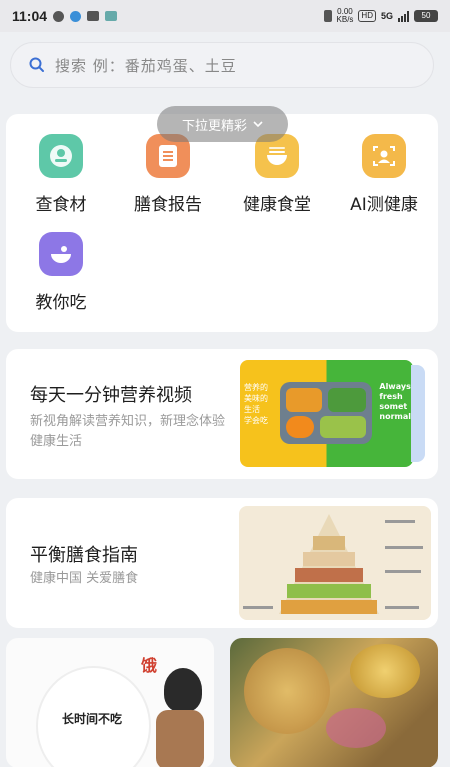 This screenshot has height=767, width=450. What do you see at coordinates (334, 702) in the screenshot?
I see `flower-tea-image` at bounding box center [334, 702].